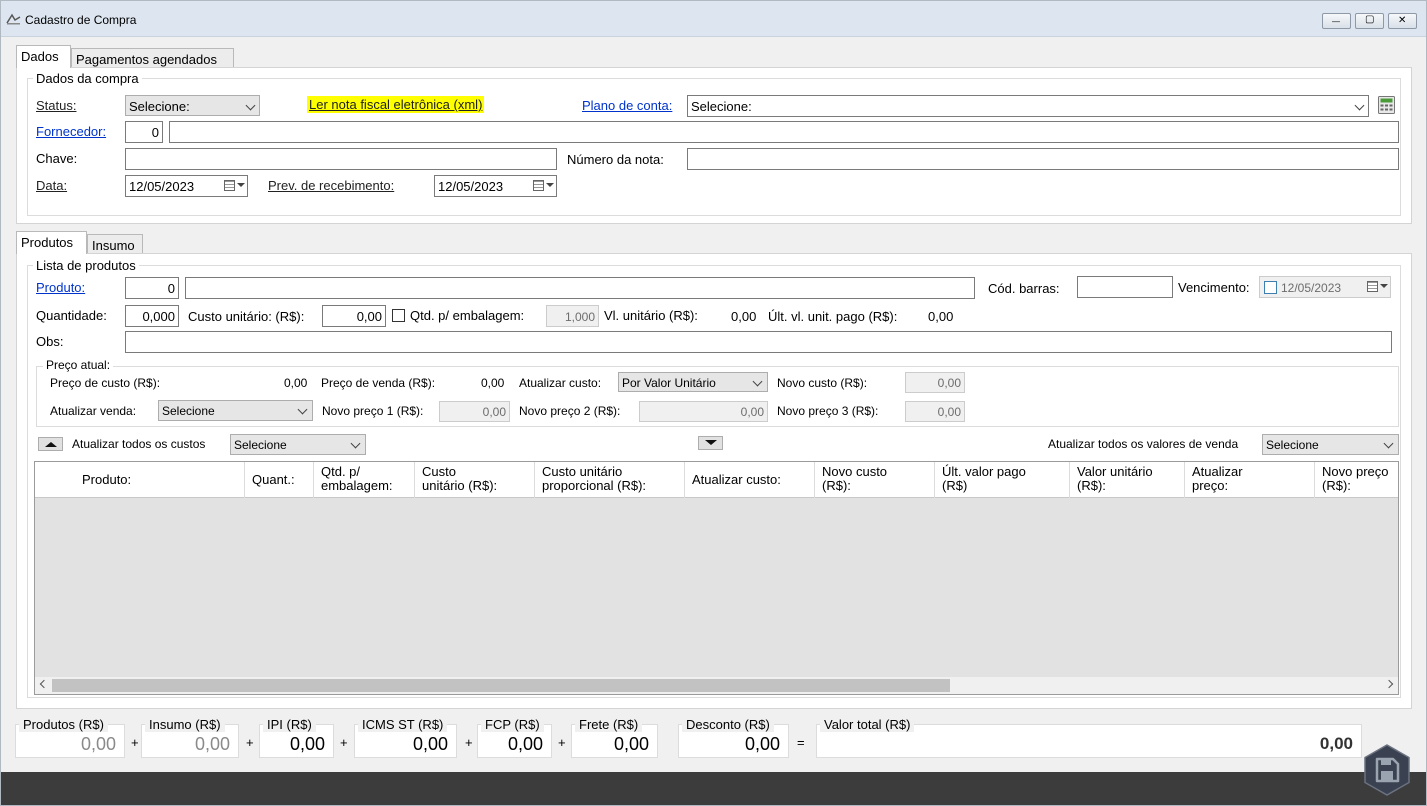 This screenshot has width=1427, height=806. I want to click on tab-dados: Dados, so click(43, 56).